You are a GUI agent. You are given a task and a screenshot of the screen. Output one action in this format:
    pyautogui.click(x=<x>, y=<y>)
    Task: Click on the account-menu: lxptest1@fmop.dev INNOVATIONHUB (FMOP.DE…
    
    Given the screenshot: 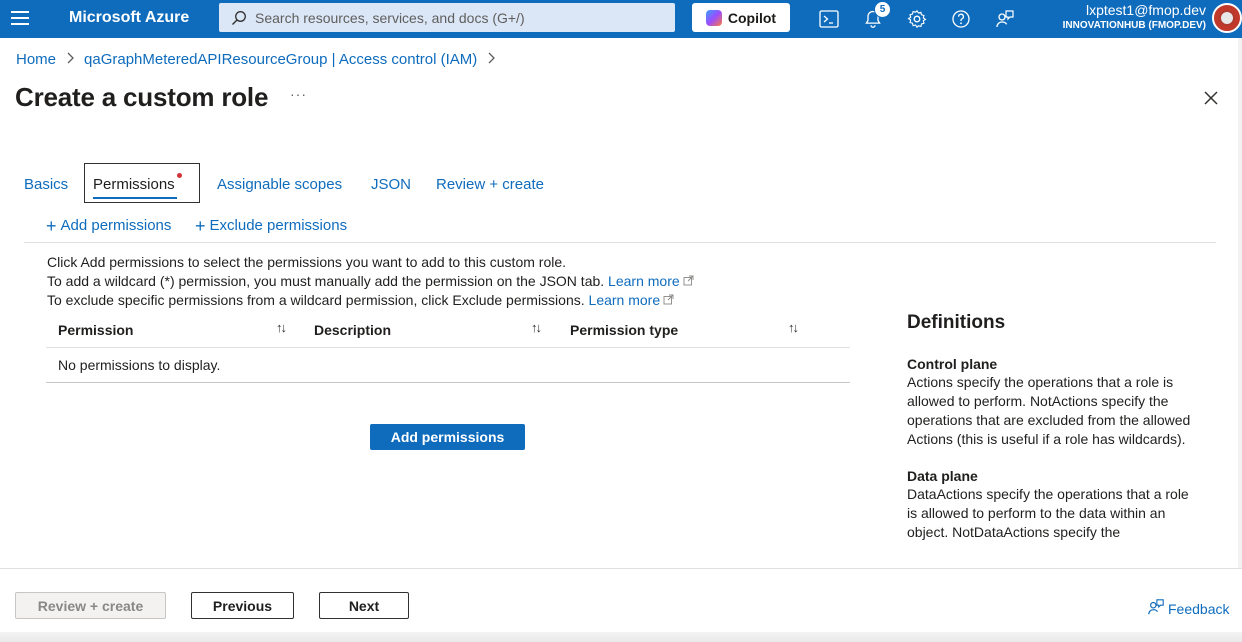 What is the action you would take?
    pyautogui.click(x=1134, y=17)
    